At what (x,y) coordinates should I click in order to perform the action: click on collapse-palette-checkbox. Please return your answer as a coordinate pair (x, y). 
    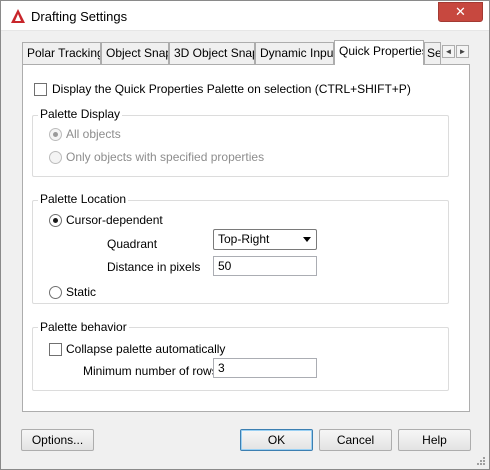
    Looking at the image, I should click on (55, 349).